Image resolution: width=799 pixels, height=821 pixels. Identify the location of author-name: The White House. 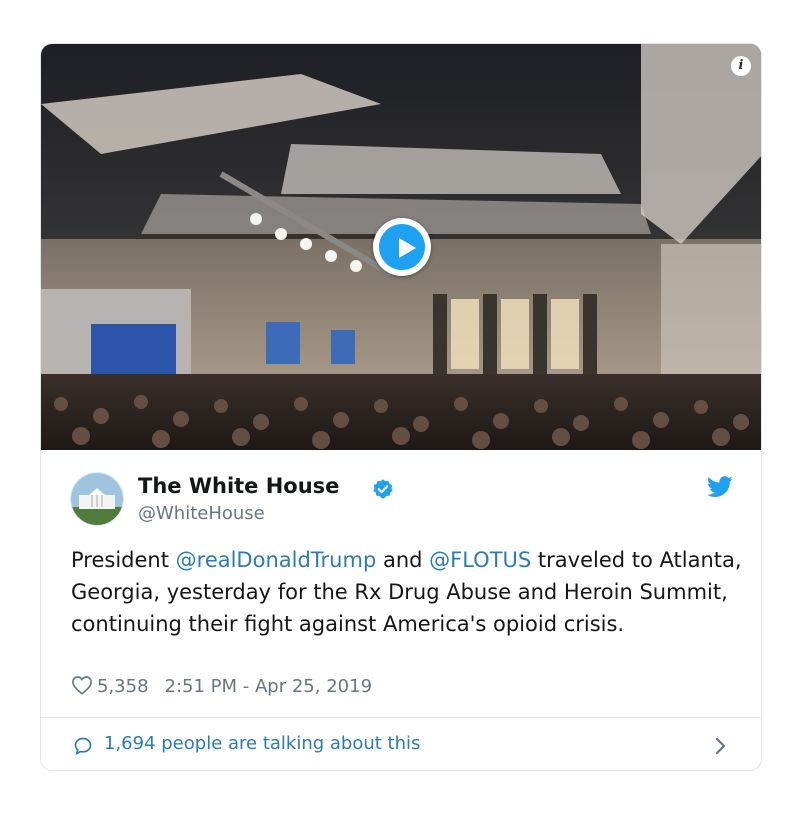
(238, 486).